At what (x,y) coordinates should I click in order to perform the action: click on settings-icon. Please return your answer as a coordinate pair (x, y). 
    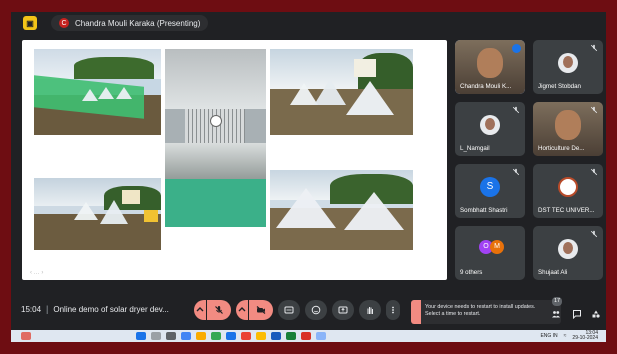
    Looking at the image, I should click on (321, 336).